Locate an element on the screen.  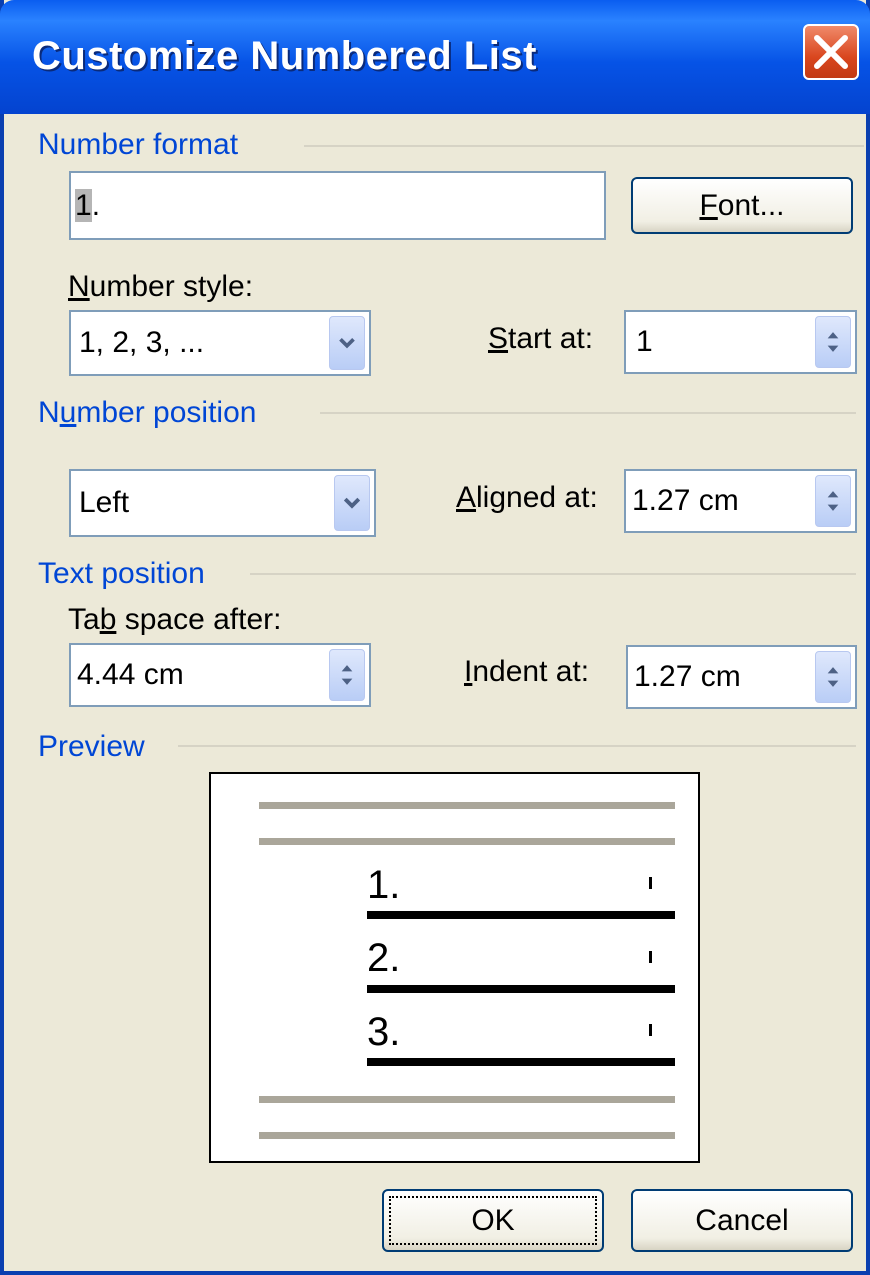
alignment-select: Left is located at coordinates (222, 503).